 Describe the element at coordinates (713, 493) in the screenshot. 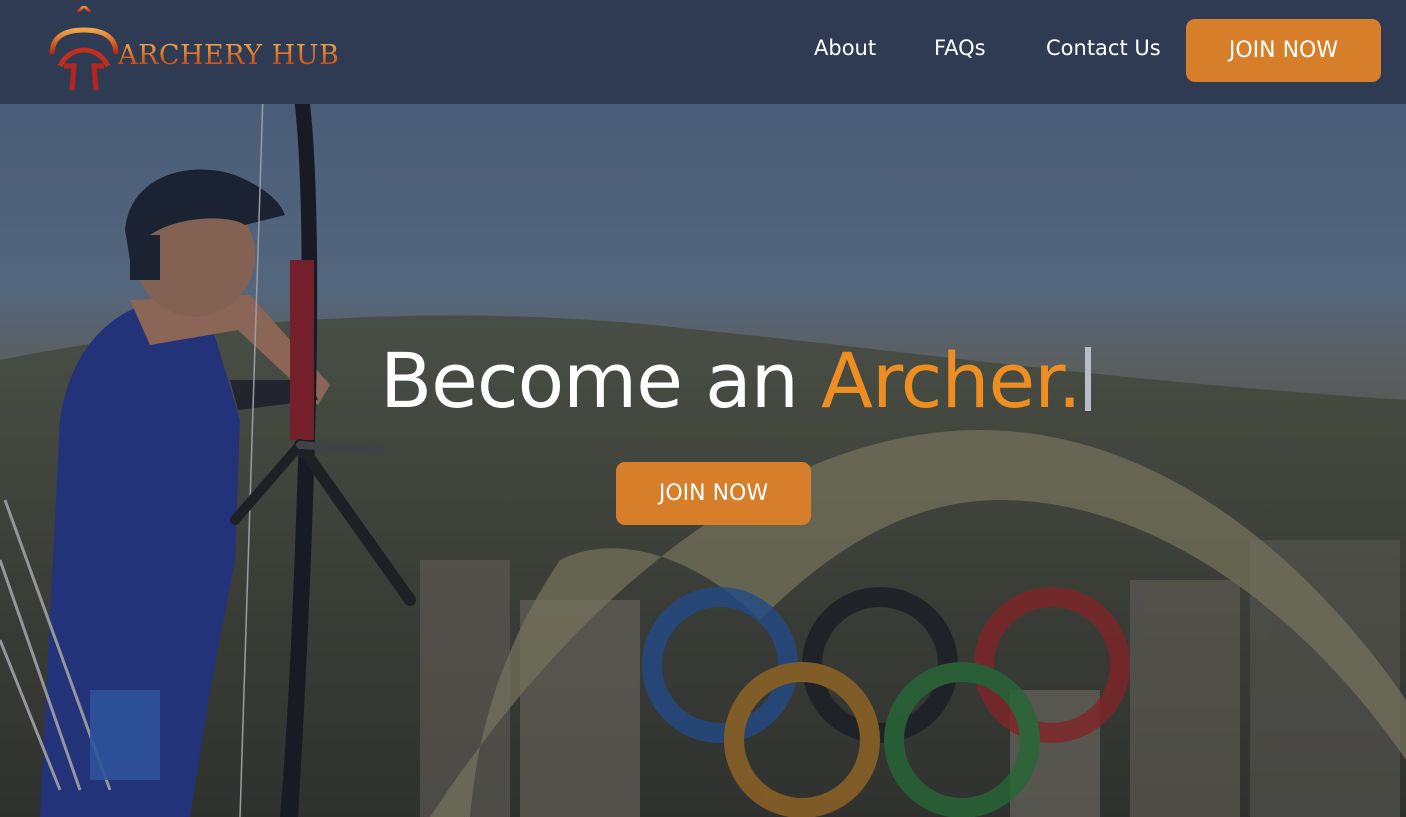

I see `hero-join-now-button: JOIN NOW` at that location.